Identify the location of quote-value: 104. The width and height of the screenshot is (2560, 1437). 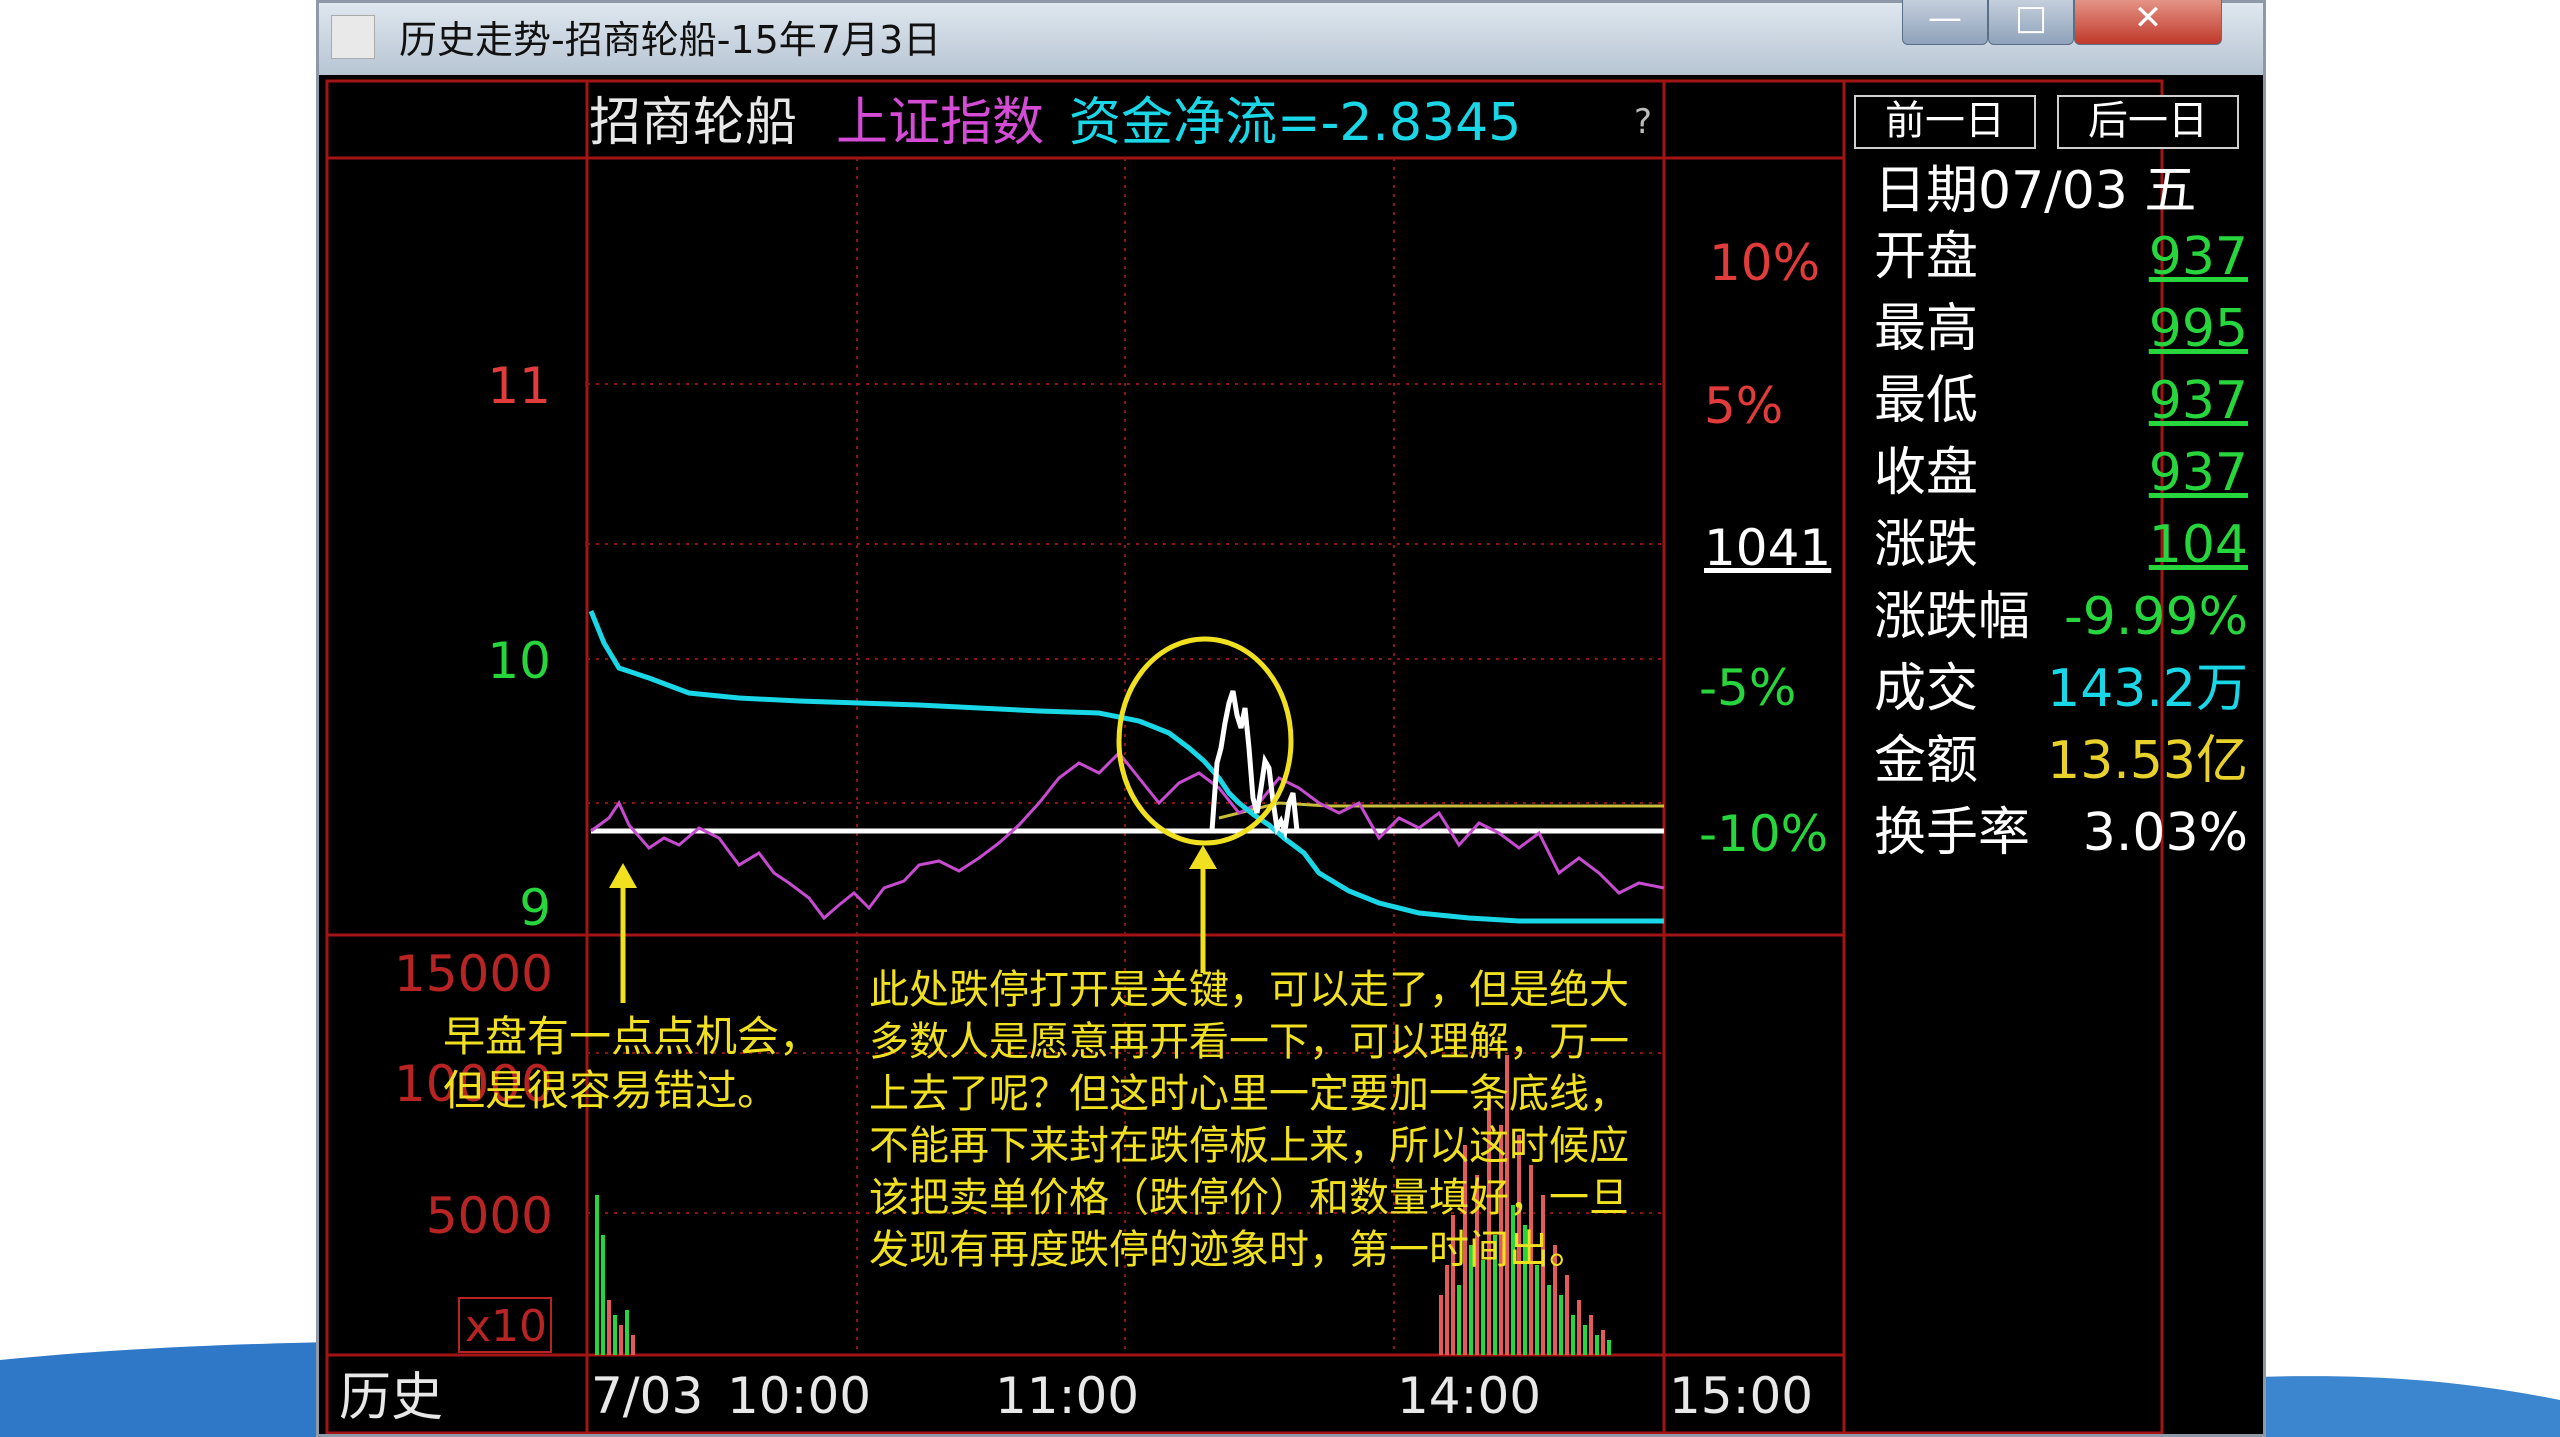
(2198, 545).